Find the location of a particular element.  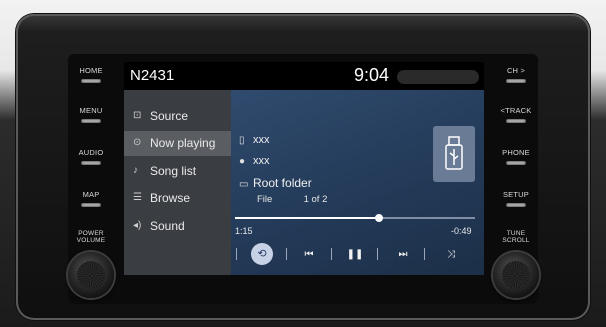

setup-button-key is located at coordinates (516, 205).